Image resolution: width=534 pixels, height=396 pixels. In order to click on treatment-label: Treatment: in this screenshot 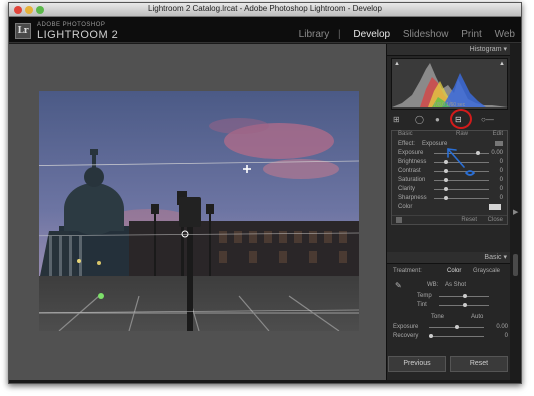, I will do `click(407, 271)`.